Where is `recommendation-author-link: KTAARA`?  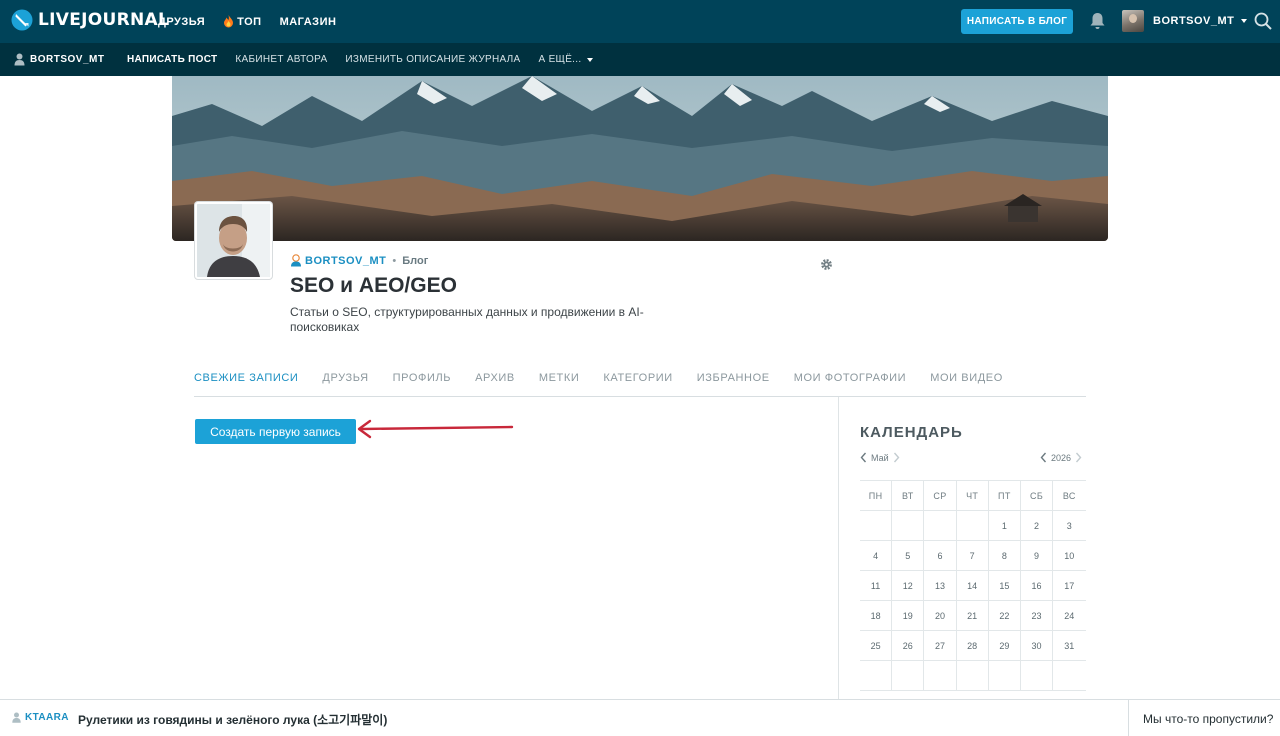 recommendation-author-link: KTAARA is located at coordinates (40, 717).